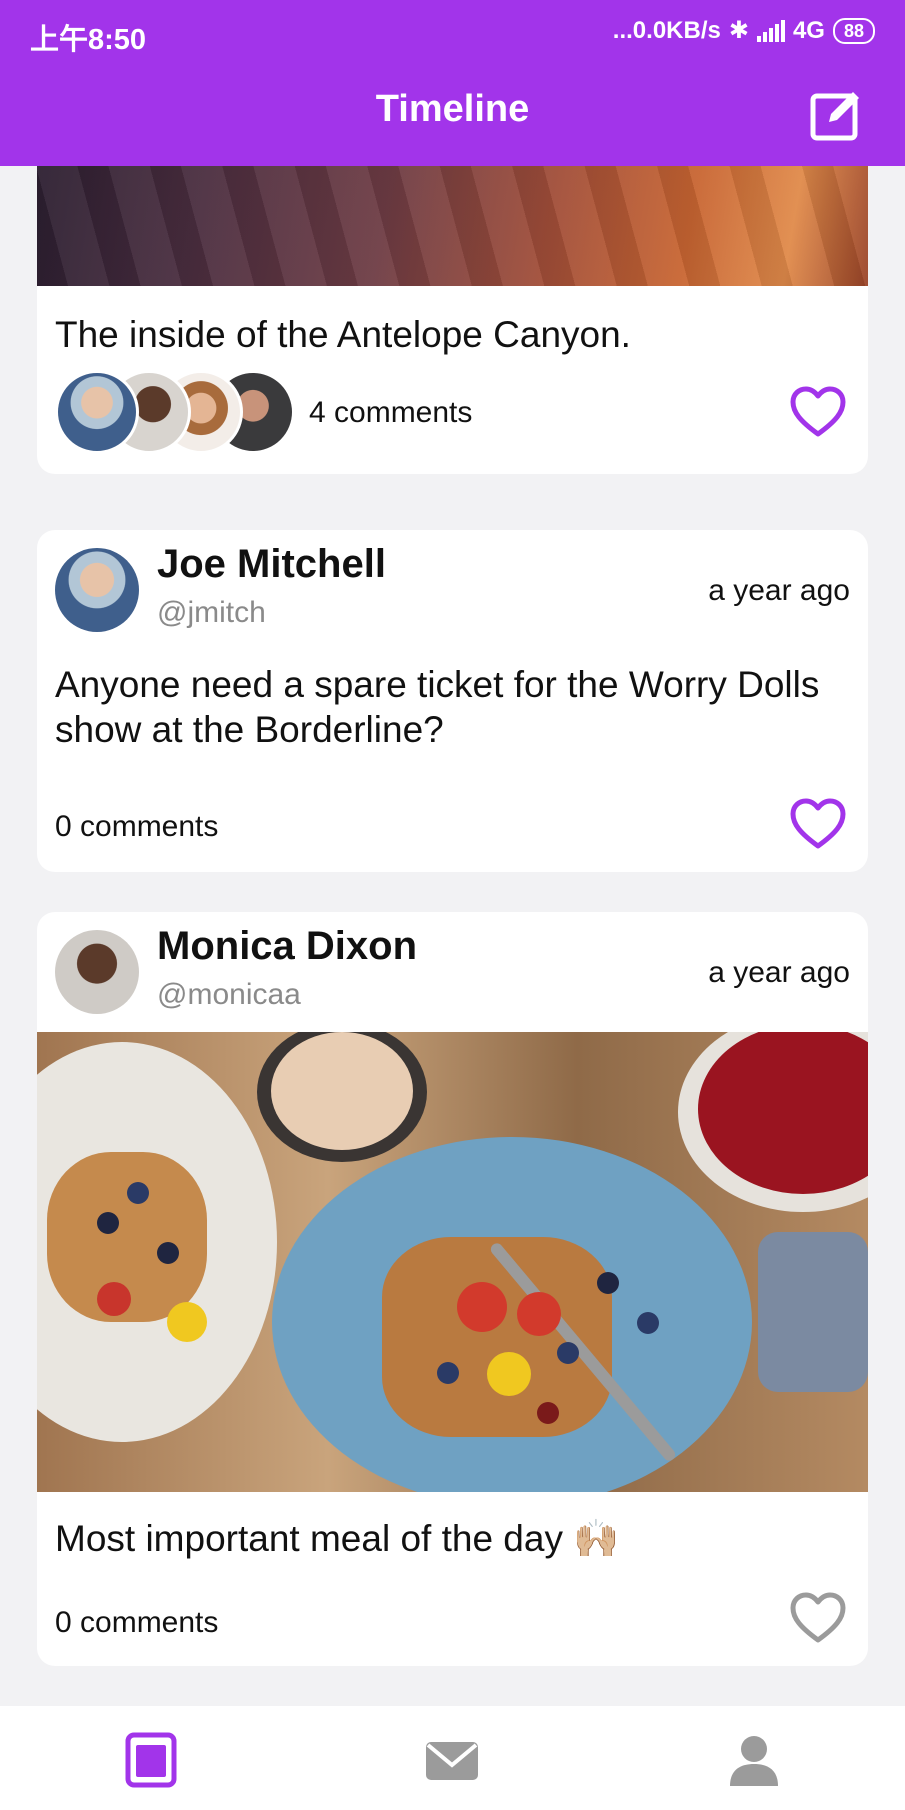  I want to click on timeline-icon, so click(151, 1760).